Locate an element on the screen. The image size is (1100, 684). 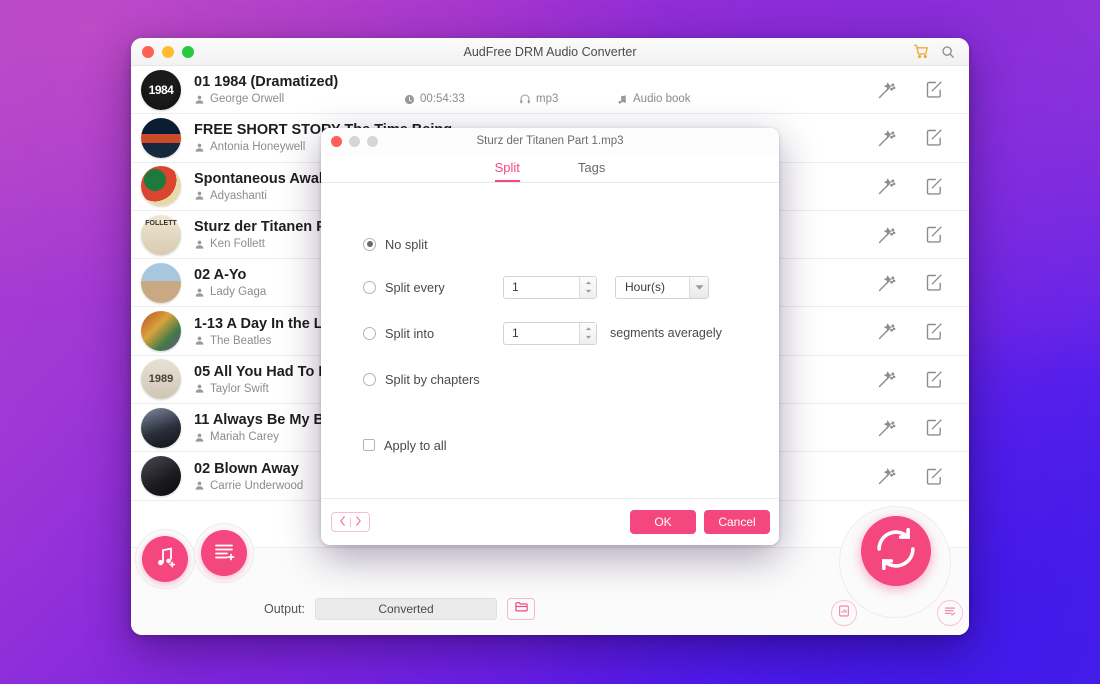
dialog-close-button is located at coordinates (336, 141).